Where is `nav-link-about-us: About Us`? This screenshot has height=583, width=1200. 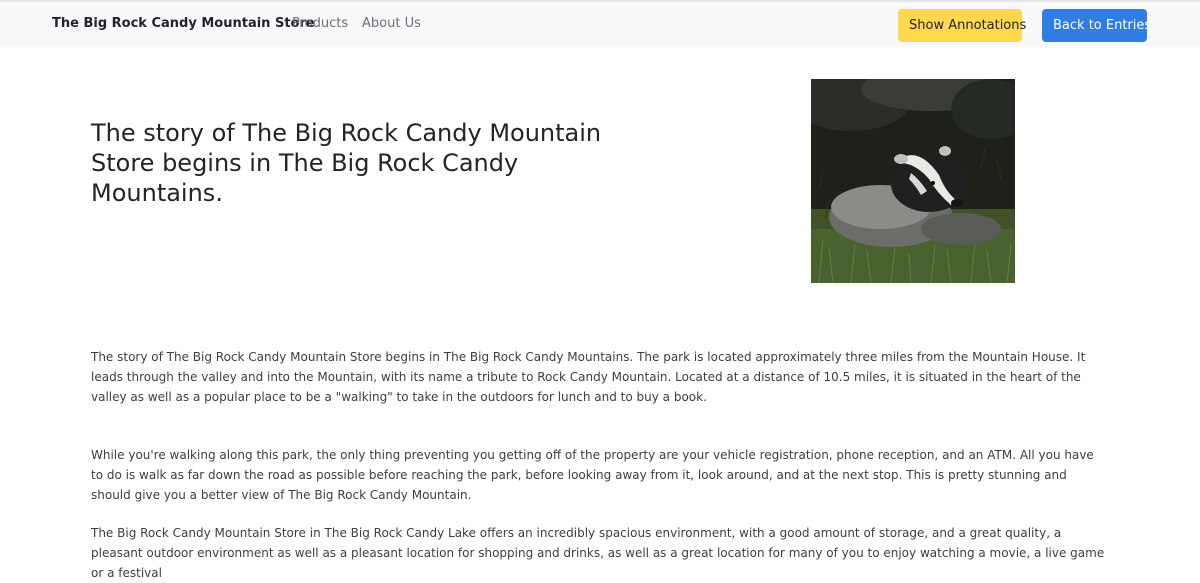
nav-link-about-us: About Us is located at coordinates (391, 23).